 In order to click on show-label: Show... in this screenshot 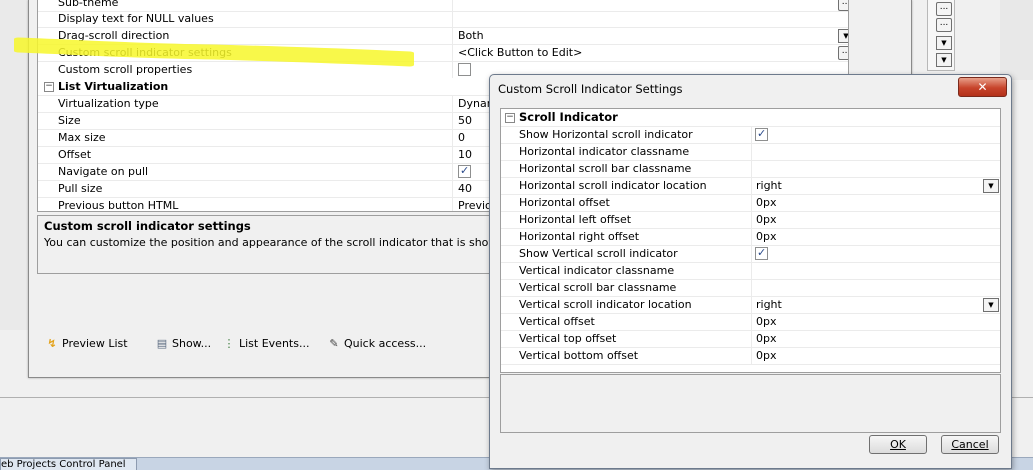, I will do `click(192, 343)`.